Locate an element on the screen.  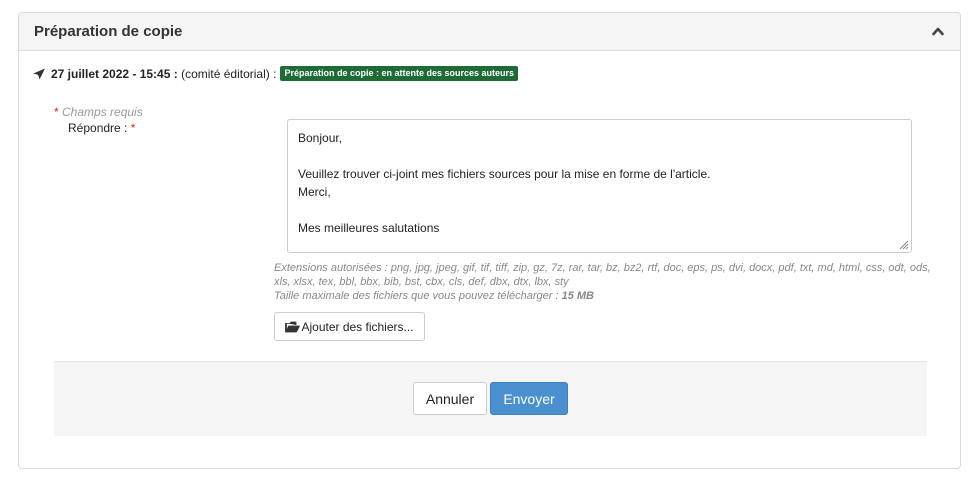
reply-required-star: * is located at coordinates (133, 128).